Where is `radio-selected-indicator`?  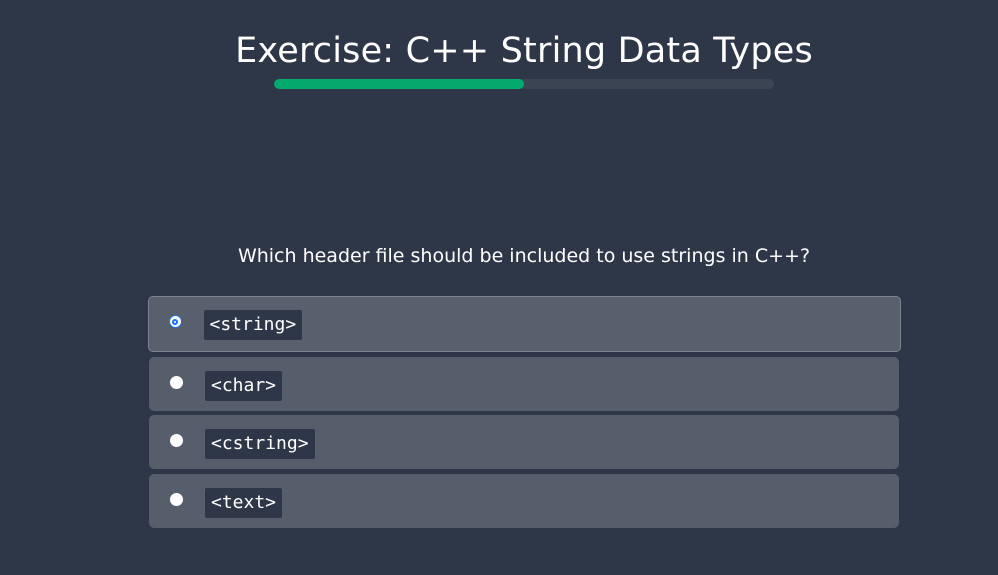
radio-selected-indicator is located at coordinates (175, 321).